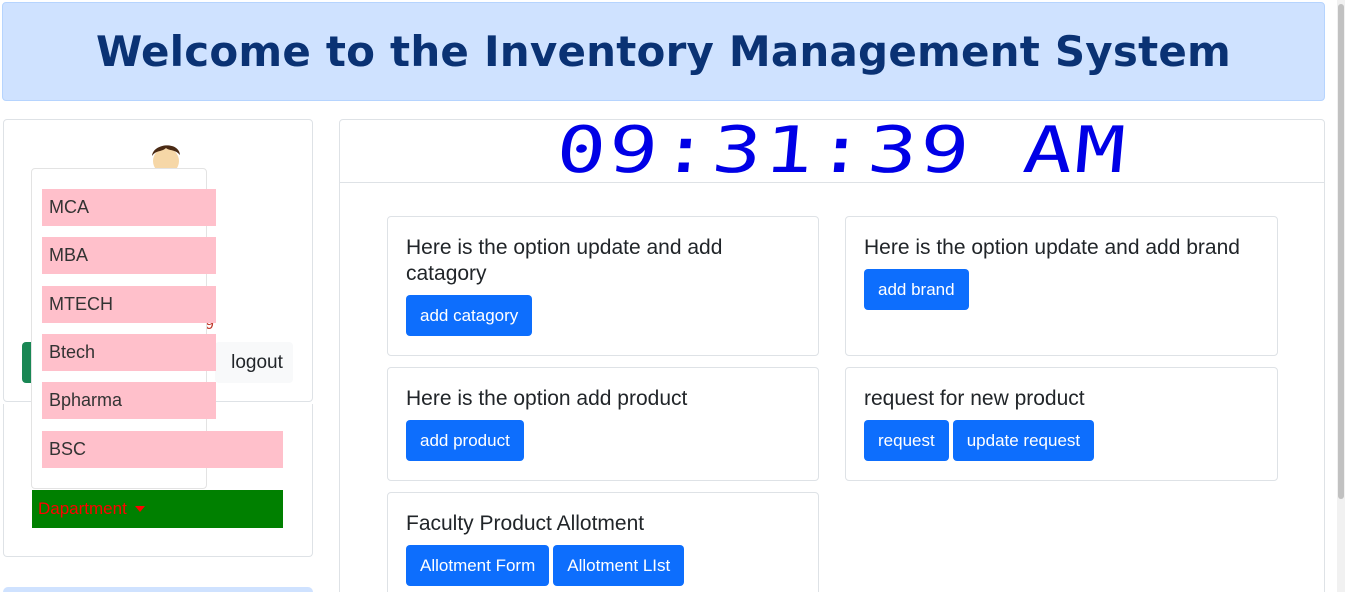 The height and width of the screenshot is (592, 1345). Describe the element at coordinates (129, 352) in the screenshot. I see `department-item-btech: Btech` at that location.